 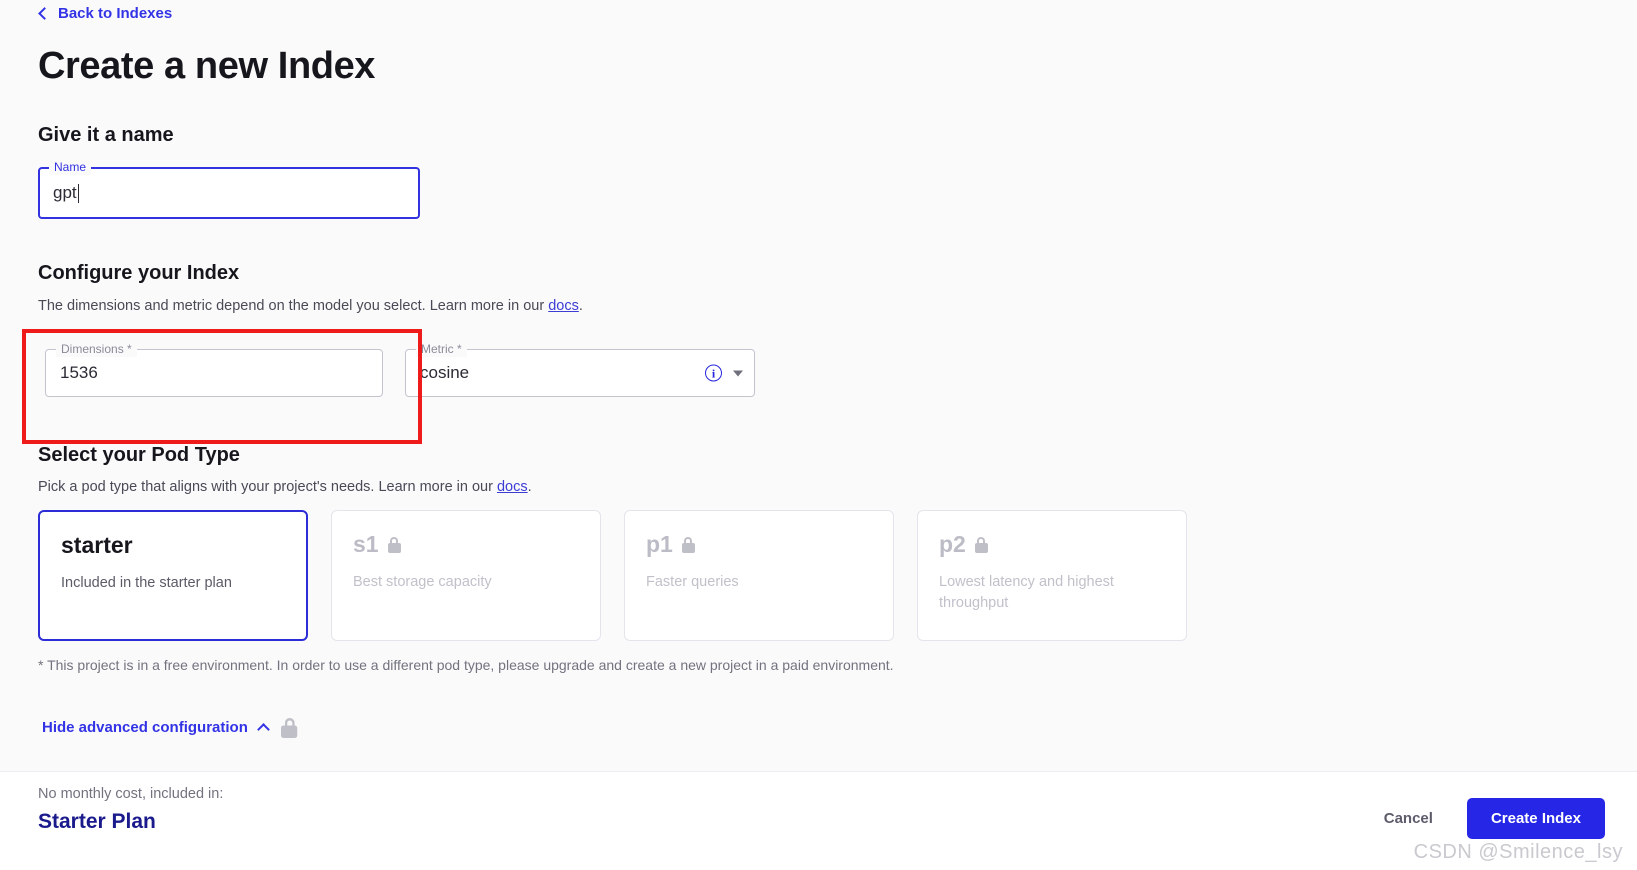 What do you see at coordinates (659, 544) in the screenshot?
I see `pod-card-name: p1` at bounding box center [659, 544].